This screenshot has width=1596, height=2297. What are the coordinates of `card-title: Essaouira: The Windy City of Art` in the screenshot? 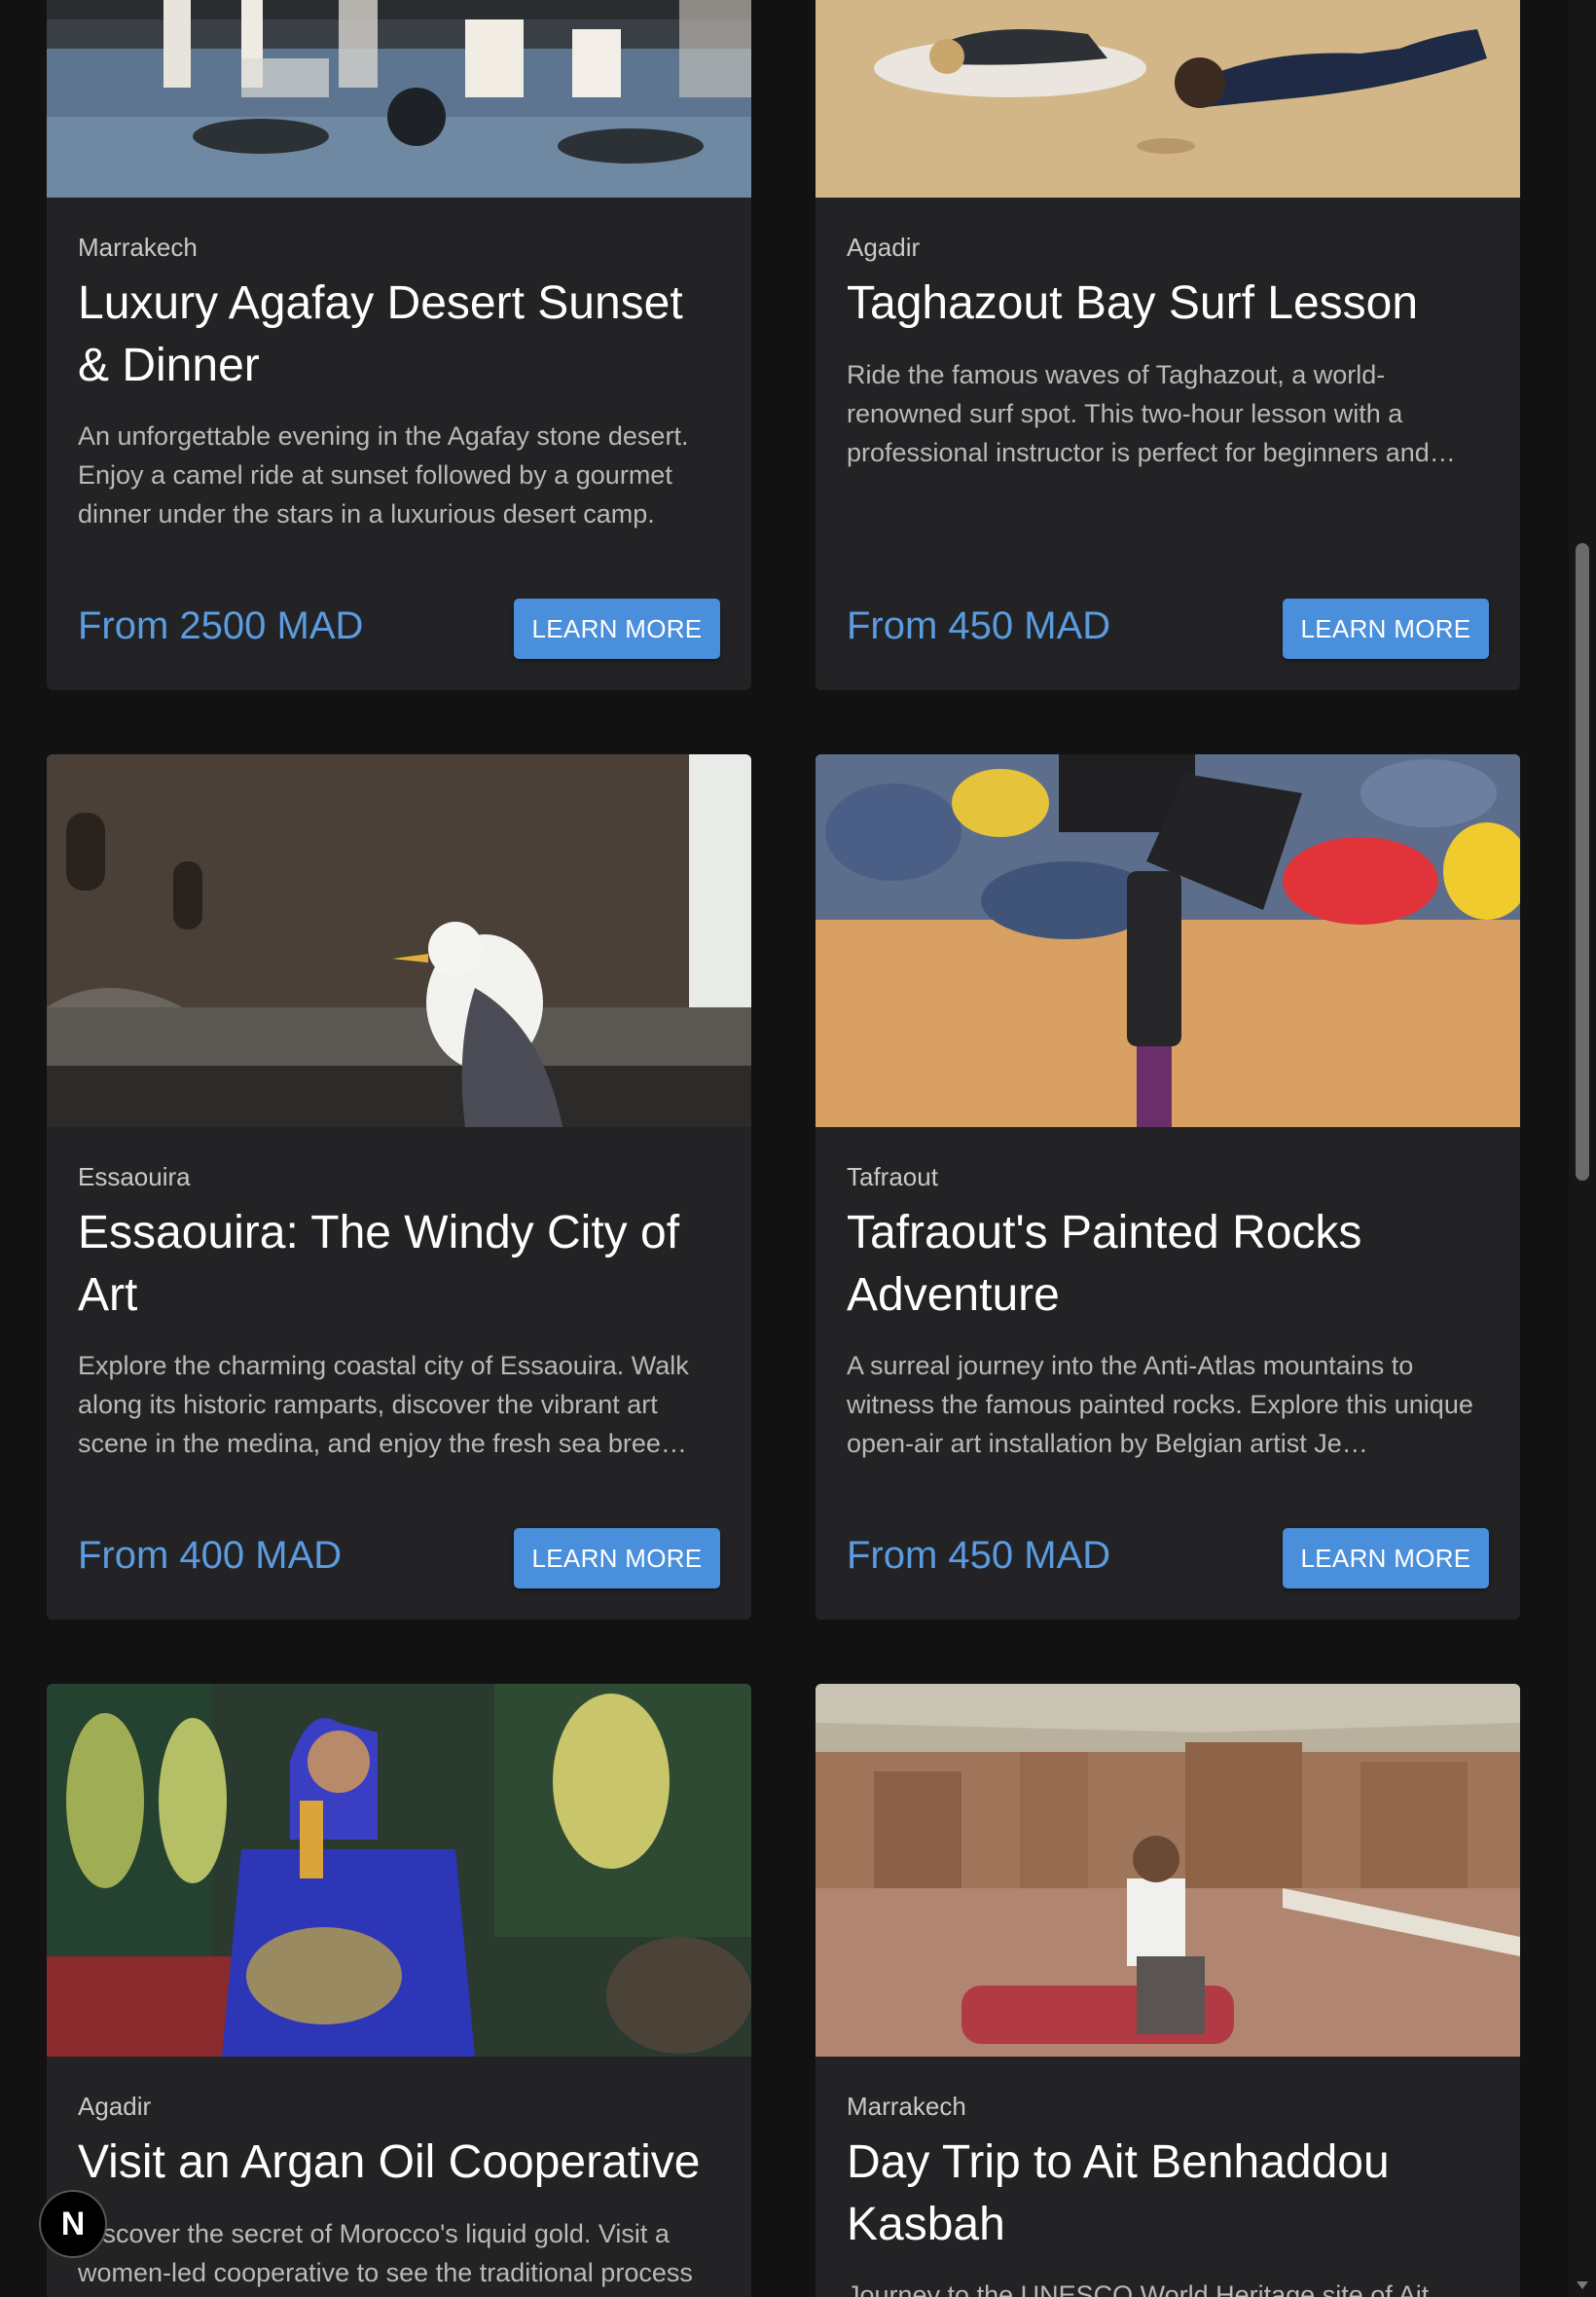 It's located at (379, 1264).